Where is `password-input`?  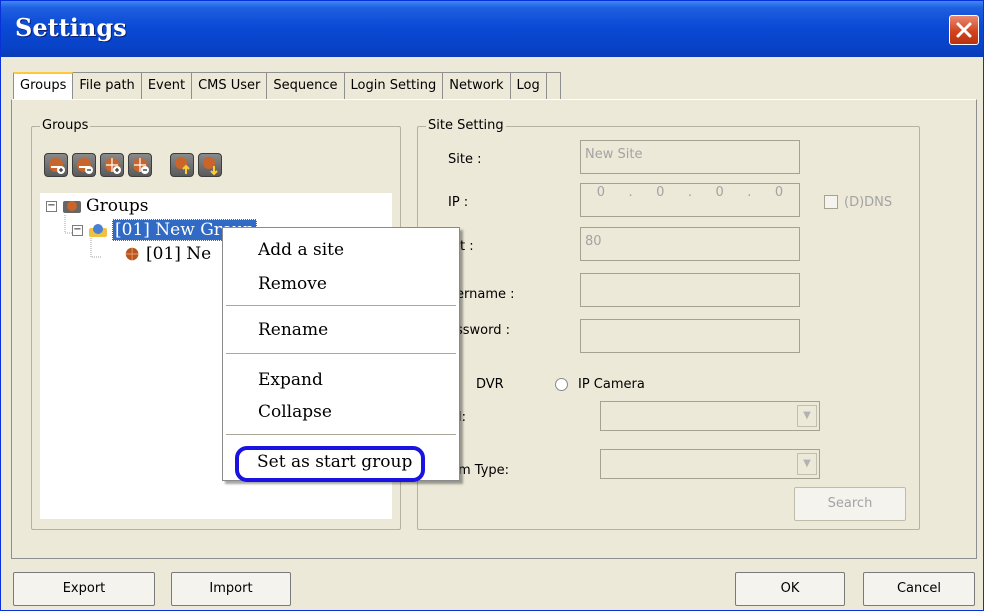
password-input is located at coordinates (690, 336).